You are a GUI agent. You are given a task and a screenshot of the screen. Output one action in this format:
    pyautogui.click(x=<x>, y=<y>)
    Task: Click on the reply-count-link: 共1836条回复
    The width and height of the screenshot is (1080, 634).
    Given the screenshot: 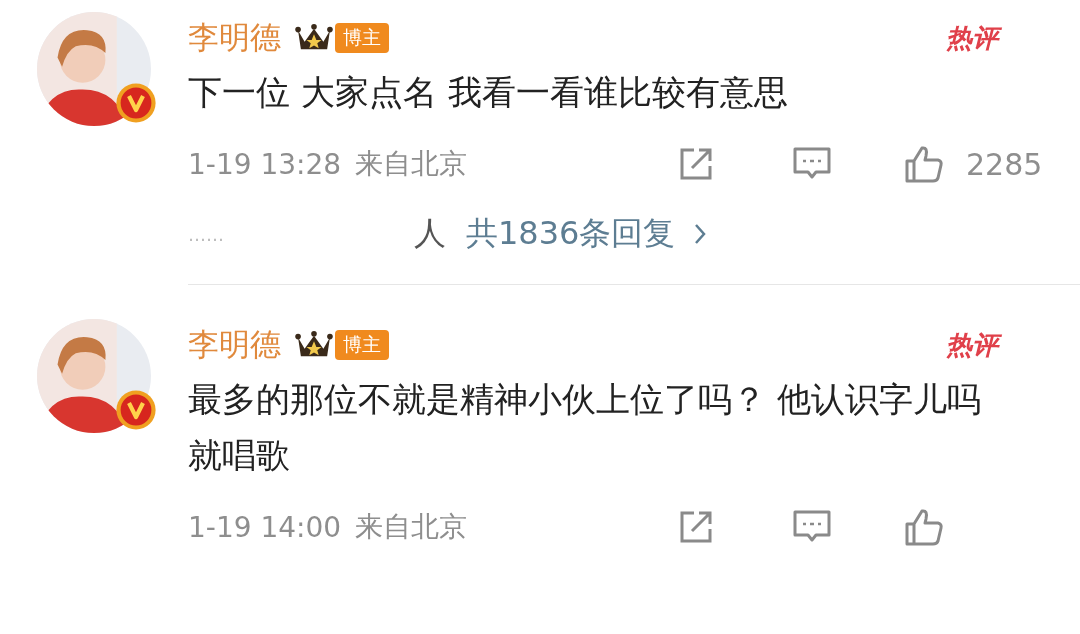 What is the action you would take?
    pyautogui.click(x=571, y=234)
    